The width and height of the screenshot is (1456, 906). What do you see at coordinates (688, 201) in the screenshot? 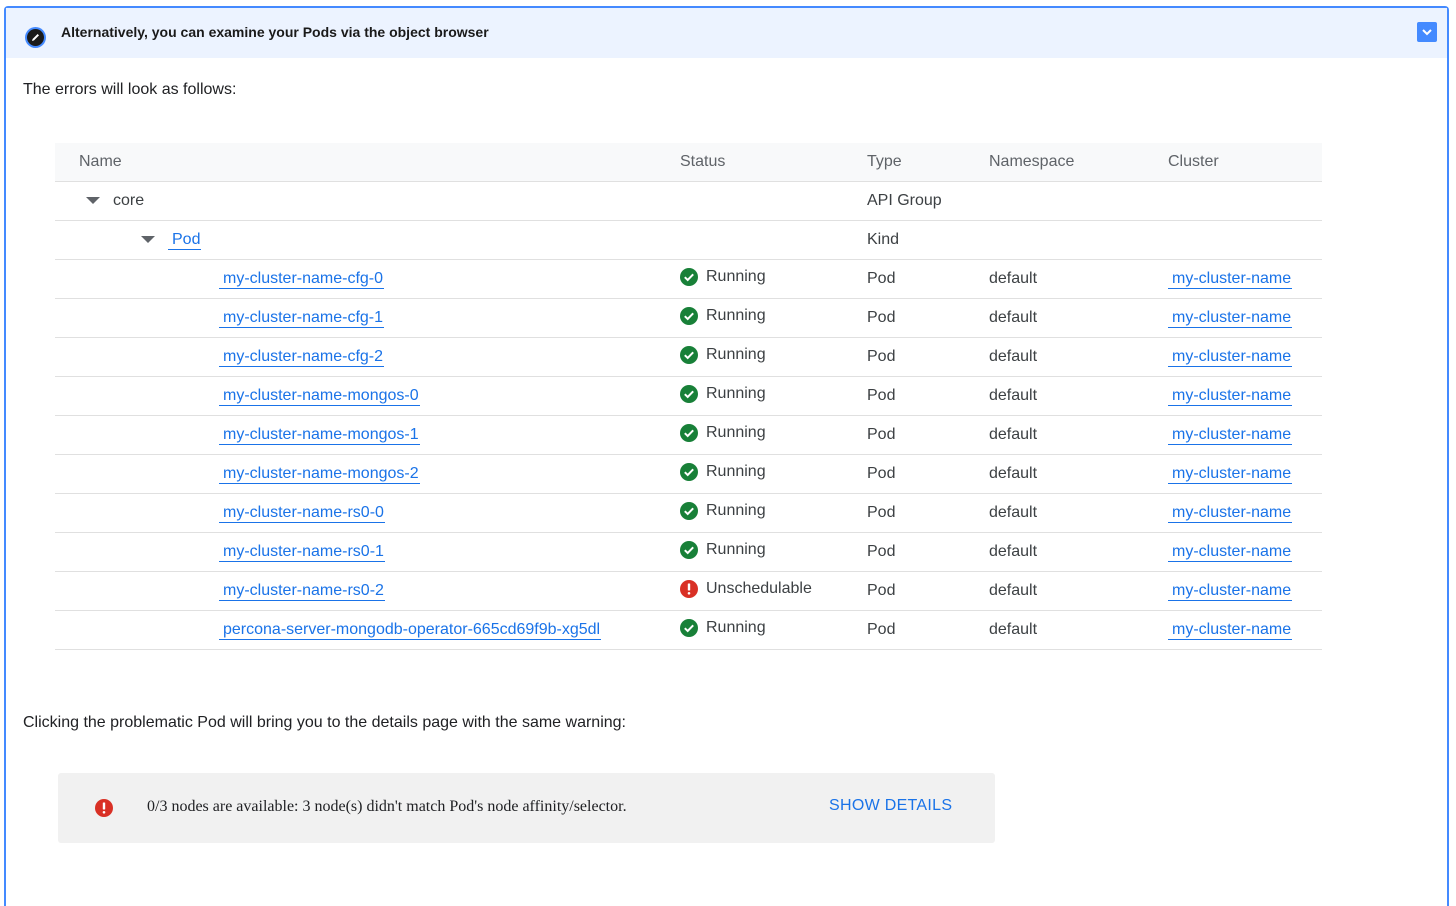
I see `group-row-core: core API Group` at bounding box center [688, 201].